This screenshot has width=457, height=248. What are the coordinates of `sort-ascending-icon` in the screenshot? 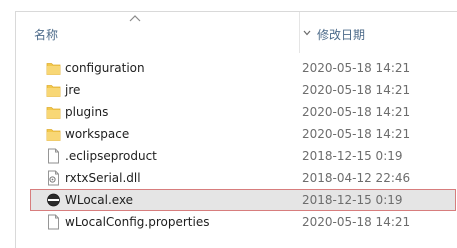 It's located at (135, 18).